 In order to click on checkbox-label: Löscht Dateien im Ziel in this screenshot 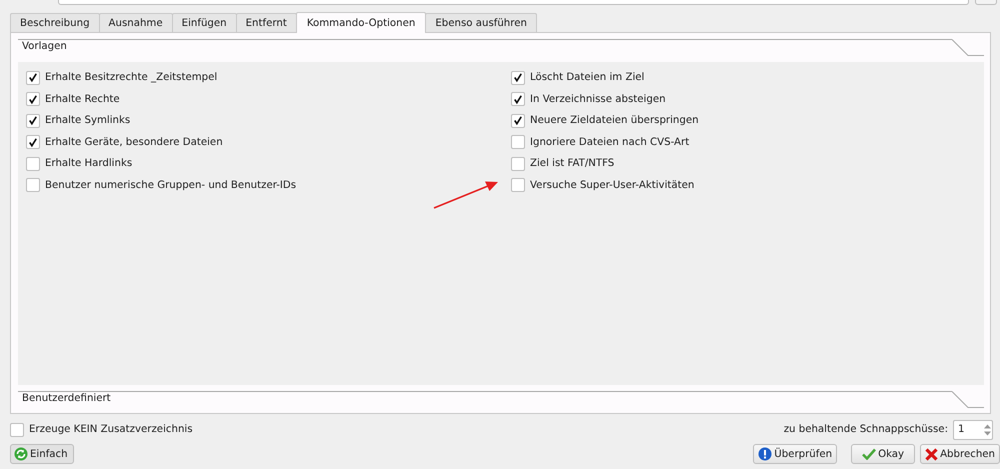, I will do `click(587, 78)`.